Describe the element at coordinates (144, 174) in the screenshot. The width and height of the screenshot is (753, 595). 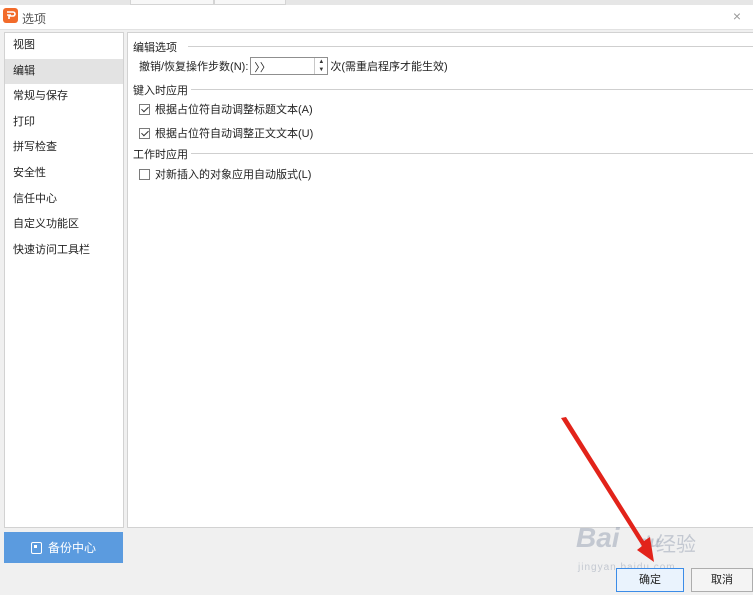
I see `auto-layout-checkbox` at that location.